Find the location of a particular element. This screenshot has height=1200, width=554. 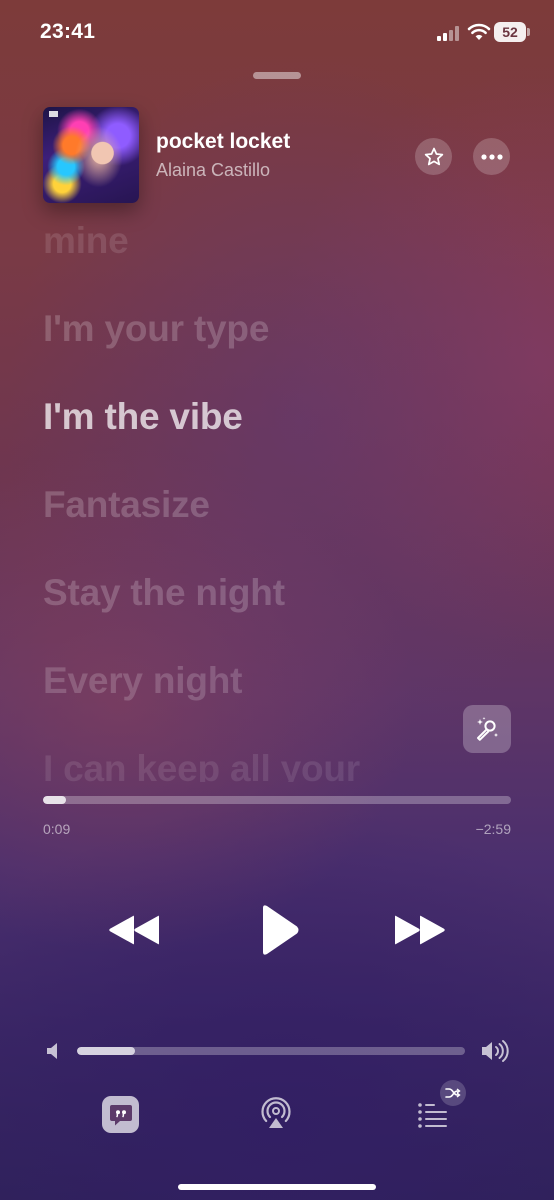

more-options-button is located at coordinates (491, 156).